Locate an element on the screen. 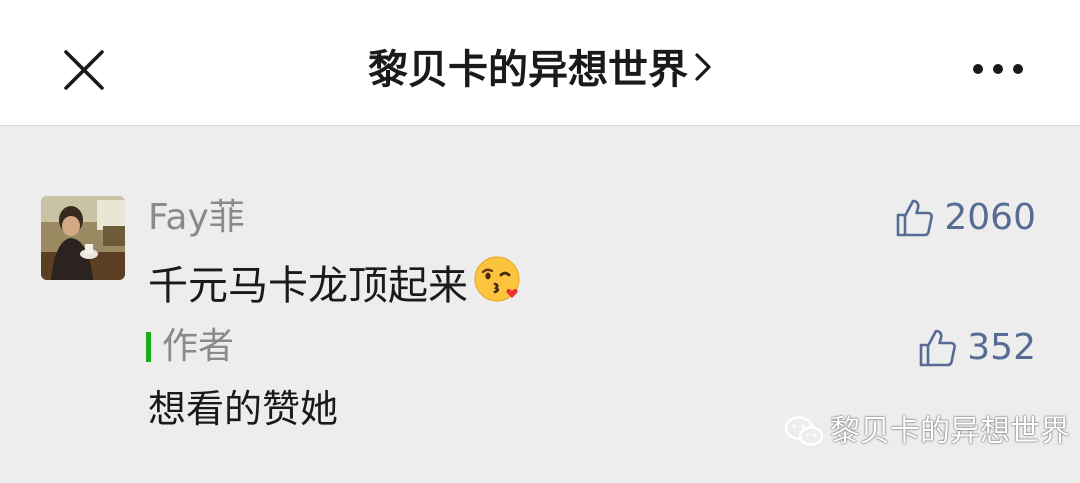 This screenshot has width=1080, height=483. kissing-face-with-heart-emoji is located at coordinates (497, 286).